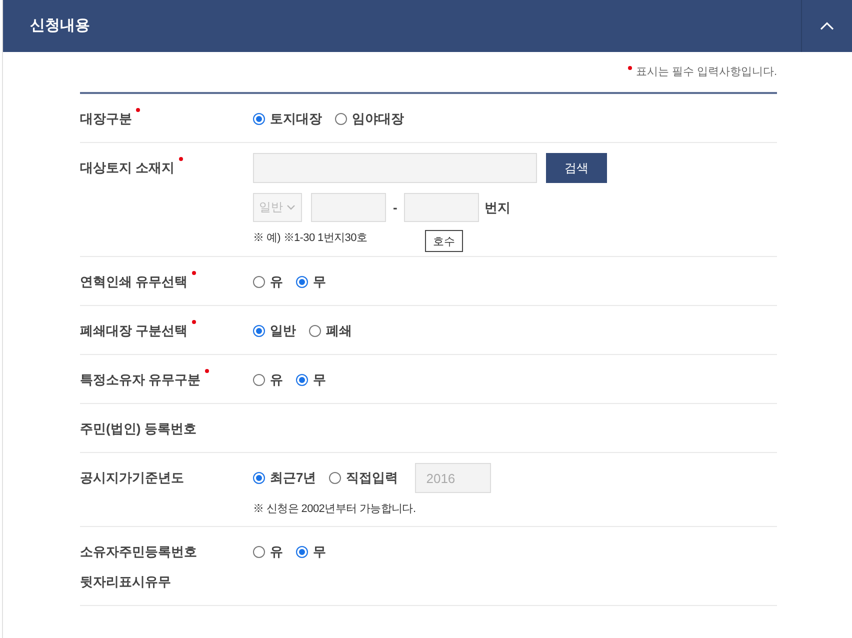 The height and width of the screenshot is (638, 852). I want to click on option-label: 최근7년, so click(293, 478).